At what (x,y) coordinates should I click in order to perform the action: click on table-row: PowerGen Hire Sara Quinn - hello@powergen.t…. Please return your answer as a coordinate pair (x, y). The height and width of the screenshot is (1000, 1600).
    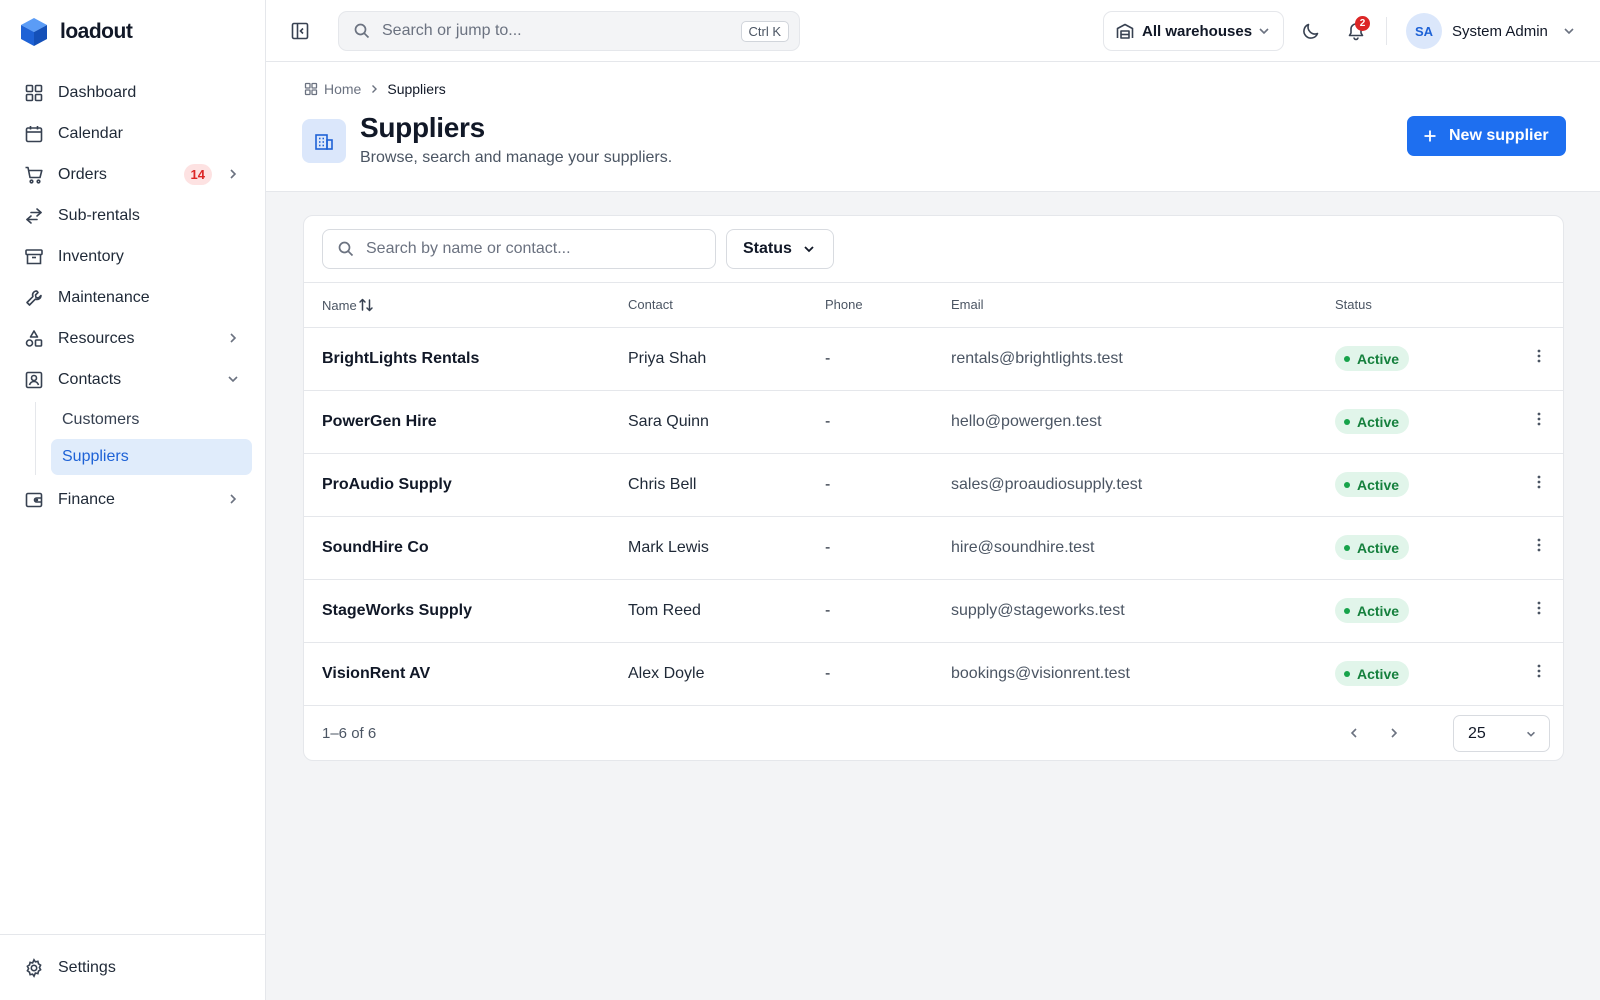
    Looking at the image, I should click on (933, 422).